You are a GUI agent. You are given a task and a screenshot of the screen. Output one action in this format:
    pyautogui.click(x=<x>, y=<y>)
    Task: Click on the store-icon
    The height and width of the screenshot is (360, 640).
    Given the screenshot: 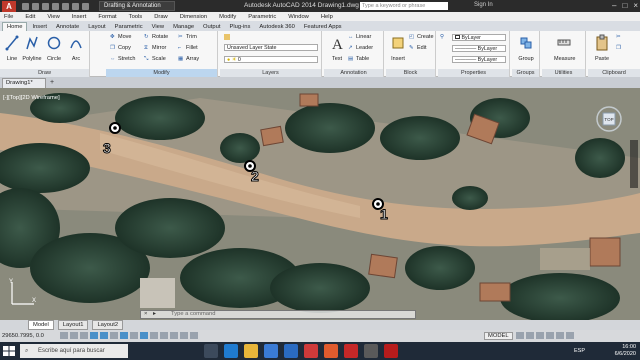 What is the action you would take?
    pyautogui.click(x=271, y=351)
    